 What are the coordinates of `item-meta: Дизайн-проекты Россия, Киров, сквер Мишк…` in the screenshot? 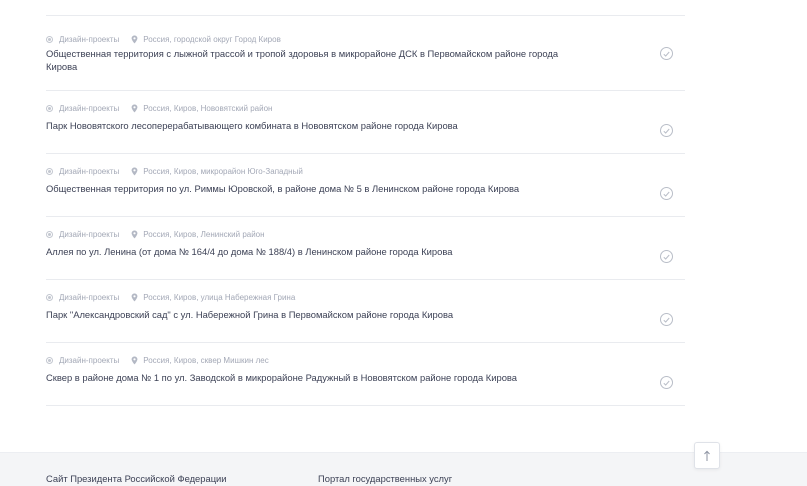 It's located at (157, 360).